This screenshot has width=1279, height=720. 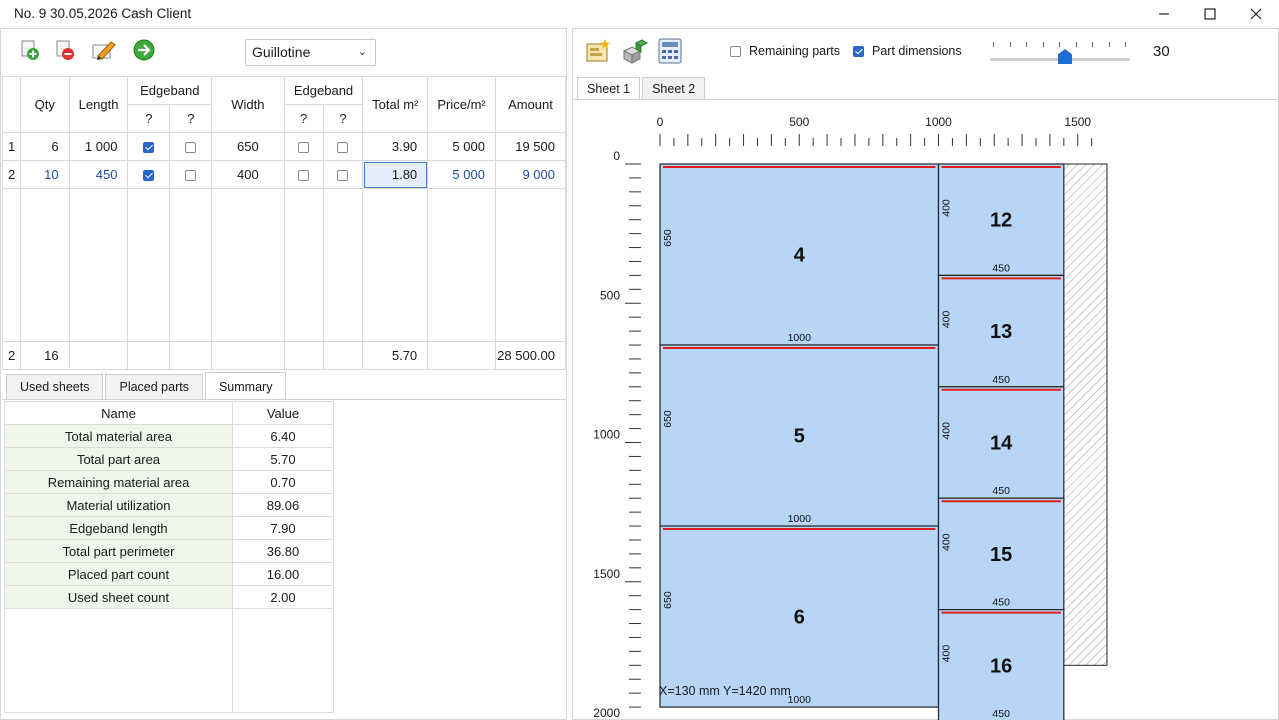 I want to click on chevron-down-icon: ⌄, so click(x=362, y=52).